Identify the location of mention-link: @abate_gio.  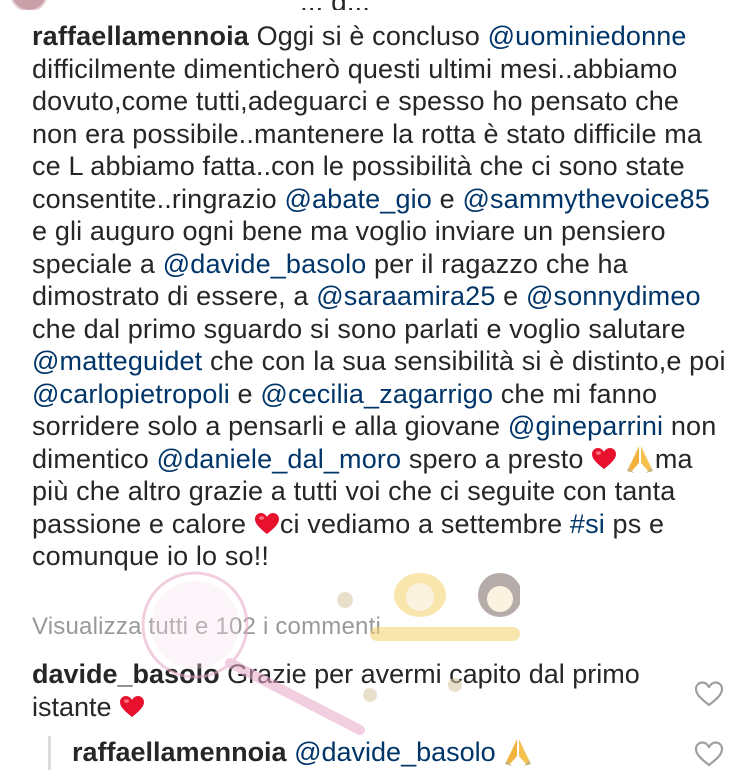
(358, 199).